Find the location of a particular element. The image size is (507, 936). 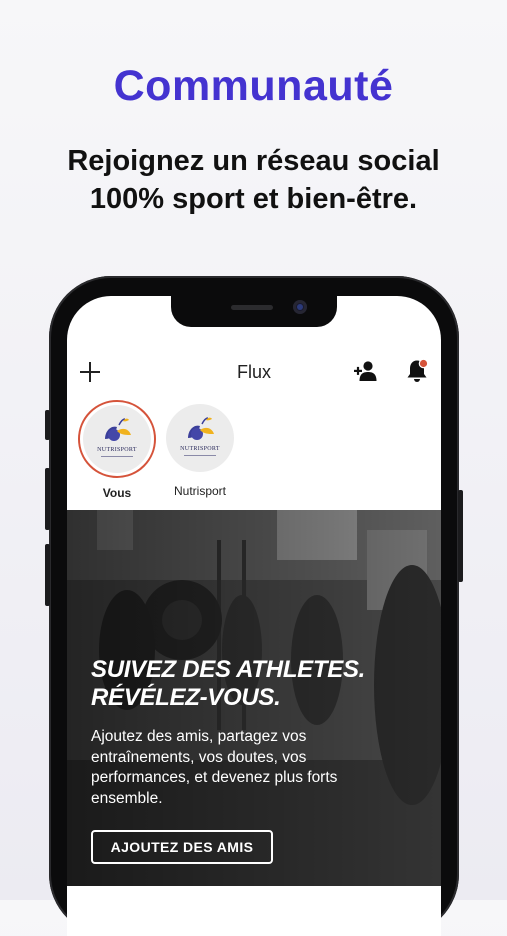

story-vous: NUTRISPORT Vous is located at coordinates (117, 450).